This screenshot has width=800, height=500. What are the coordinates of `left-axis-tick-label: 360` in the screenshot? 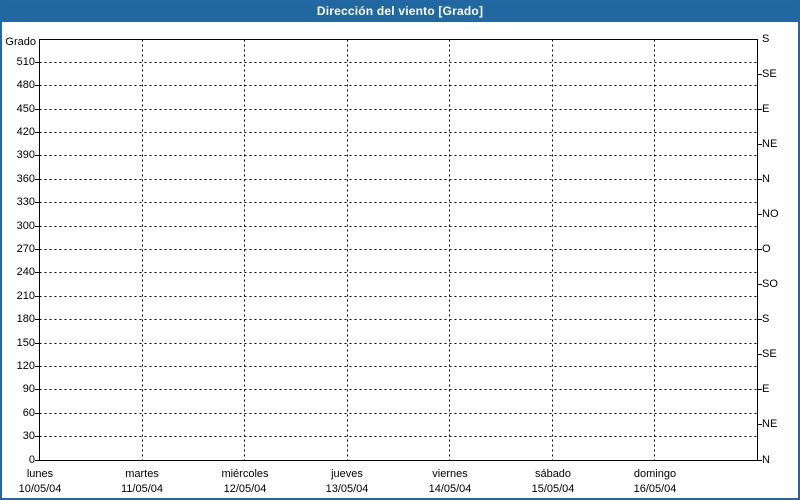 It's located at (25, 179).